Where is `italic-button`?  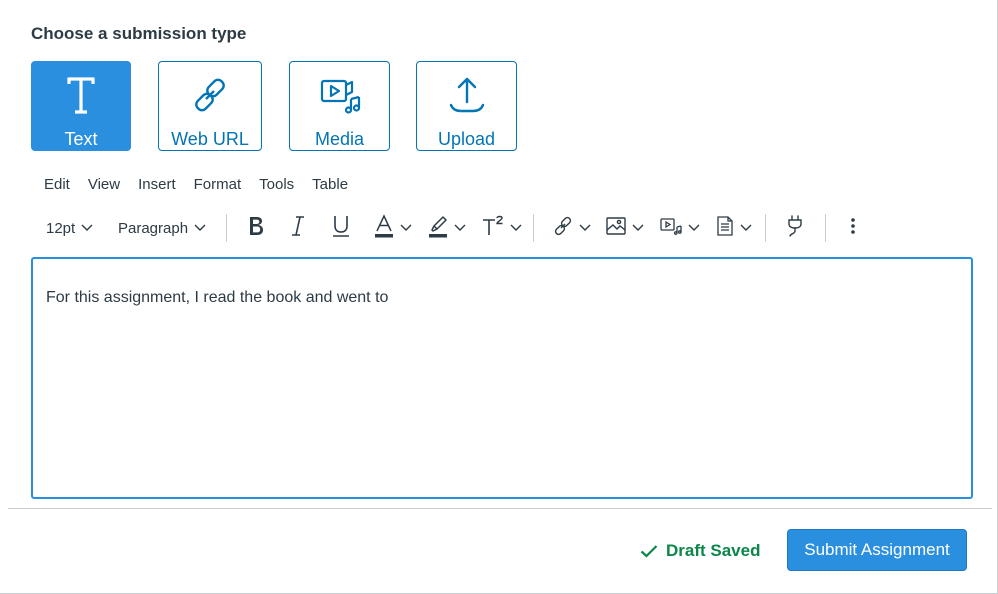 italic-button is located at coordinates (298, 228).